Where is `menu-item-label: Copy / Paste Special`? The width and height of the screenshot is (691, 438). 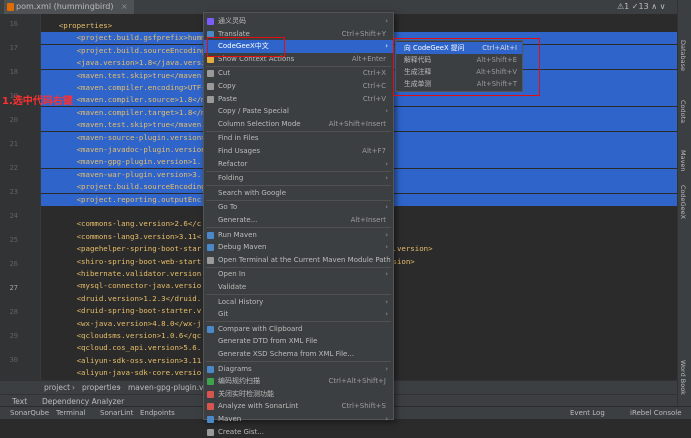
menu-item-label: Copy / Paste Special is located at coordinates (253, 111).